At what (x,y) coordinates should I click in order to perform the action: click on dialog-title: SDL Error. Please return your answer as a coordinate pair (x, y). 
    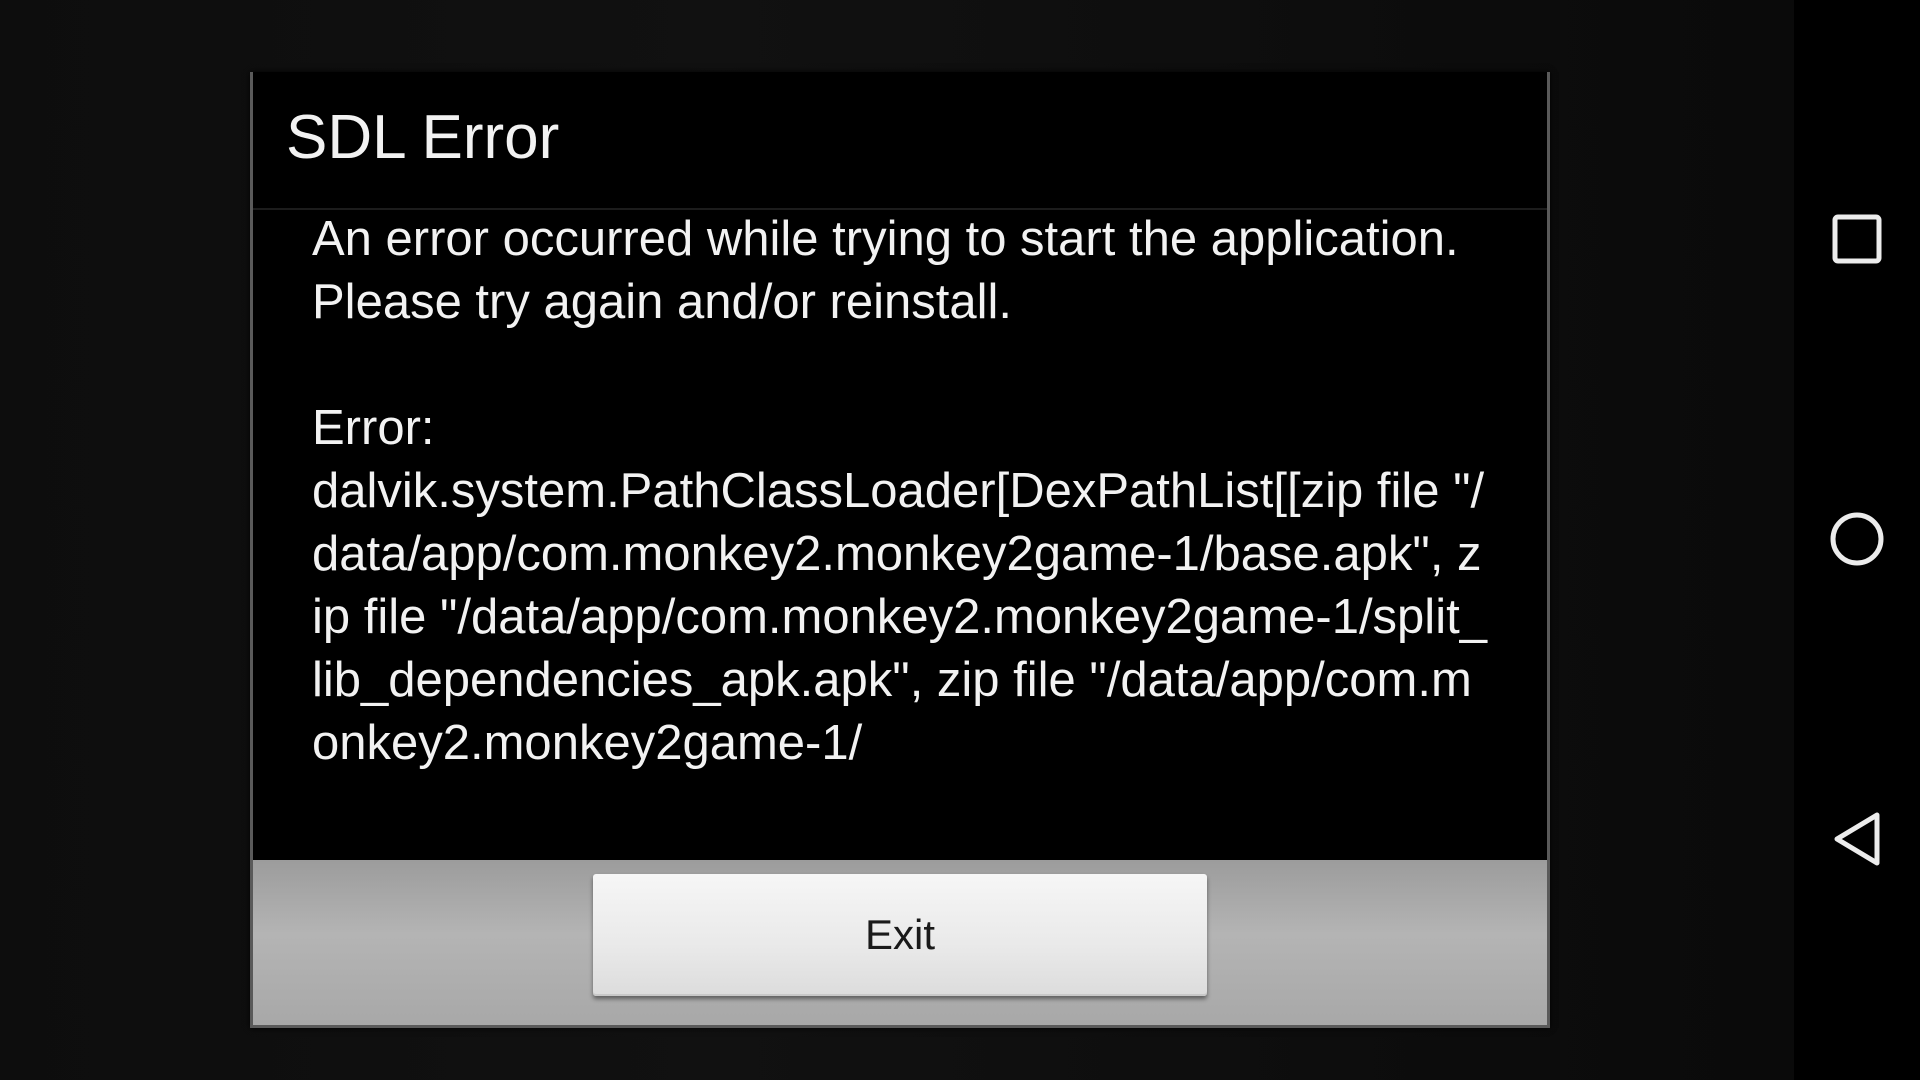
    Looking at the image, I should click on (900, 141).